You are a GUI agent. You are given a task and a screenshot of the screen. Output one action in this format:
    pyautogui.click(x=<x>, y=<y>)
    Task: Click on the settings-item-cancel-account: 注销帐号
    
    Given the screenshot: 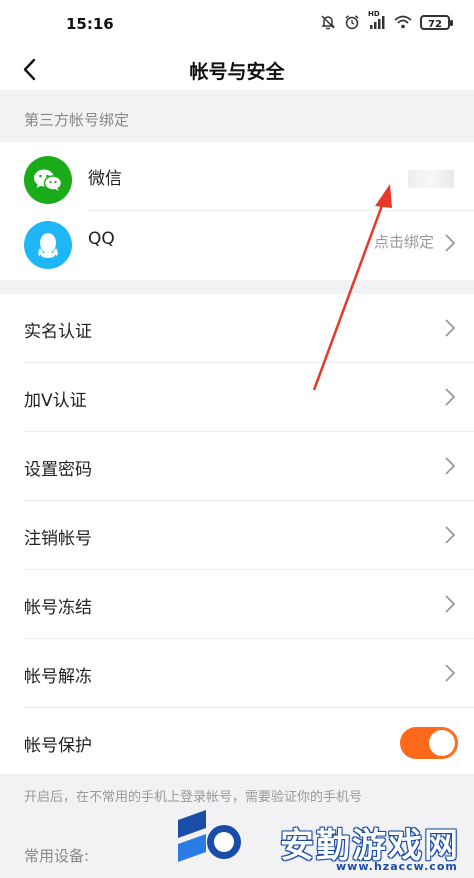 What is the action you would take?
    pyautogui.click(x=237, y=535)
    